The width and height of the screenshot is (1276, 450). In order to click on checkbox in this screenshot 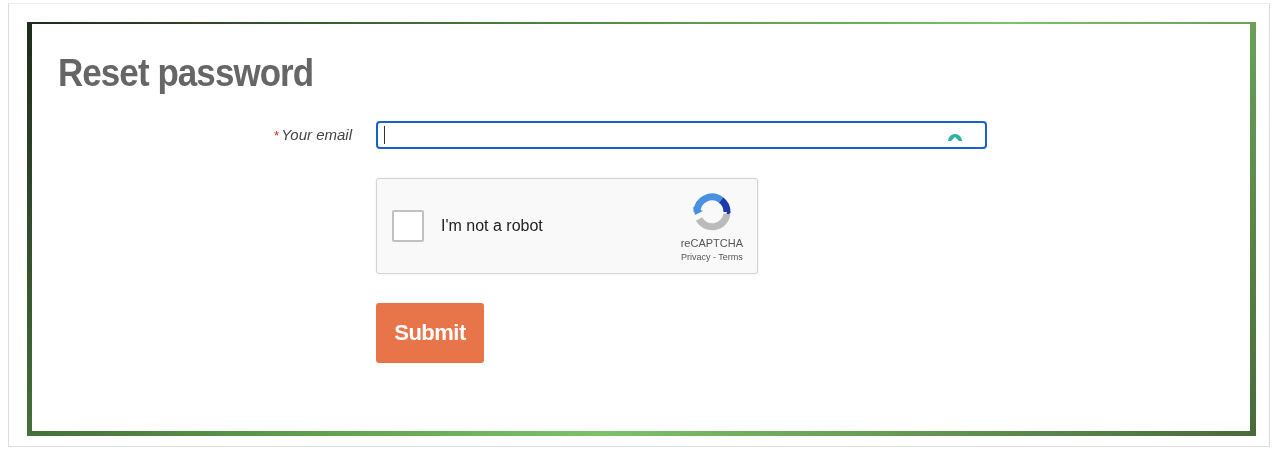, I will do `click(408, 226)`.